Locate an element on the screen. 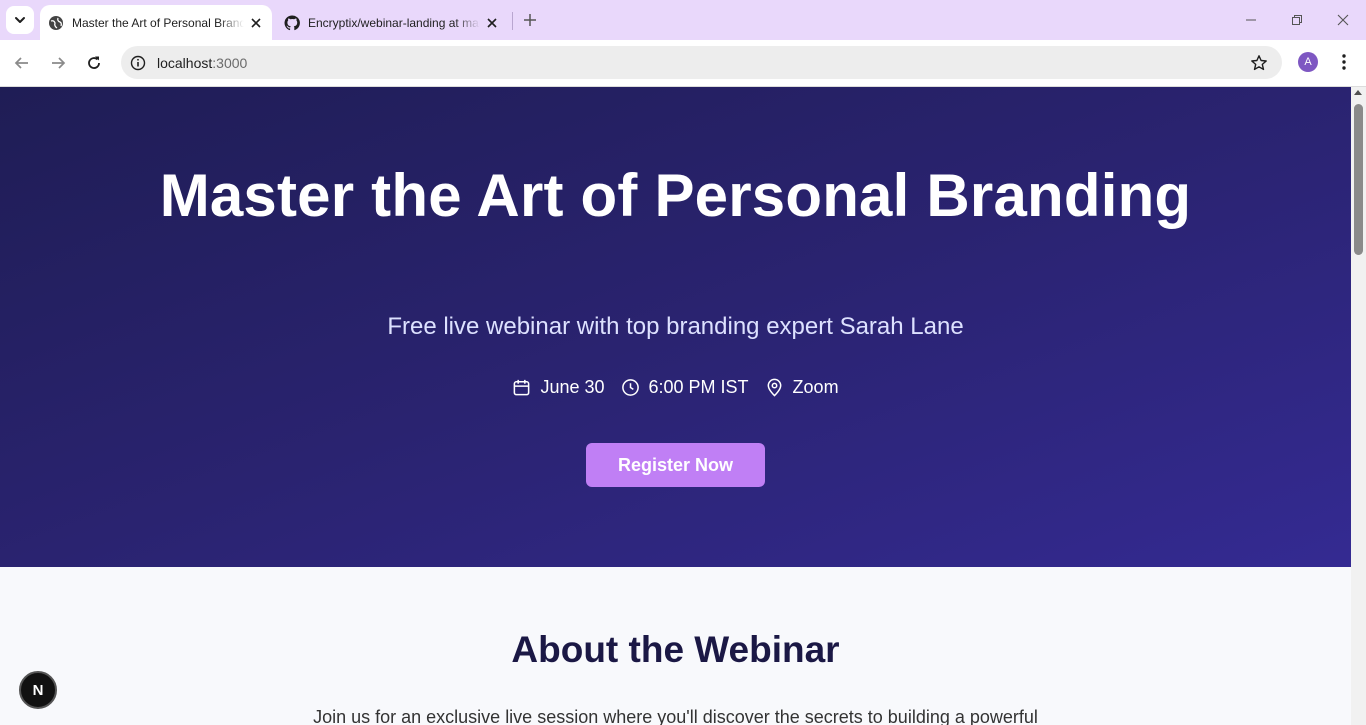 This screenshot has height=725, width=1366. github-icon is located at coordinates (292, 22).